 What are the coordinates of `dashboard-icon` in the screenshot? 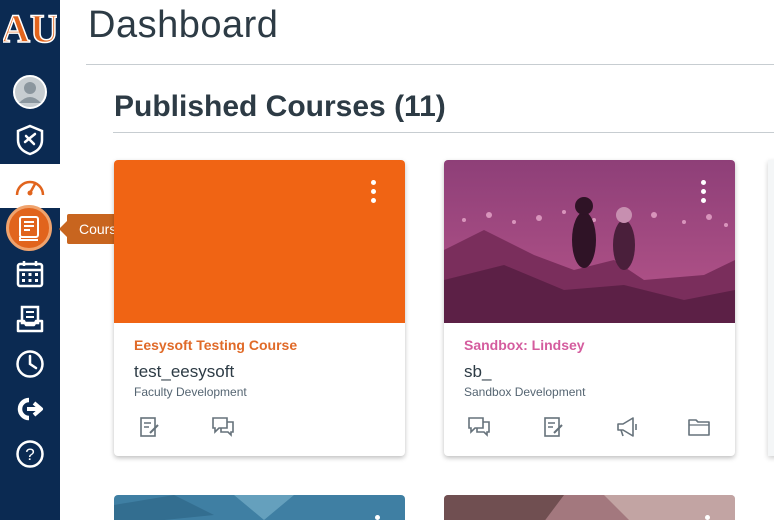 It's located at (30, 188).